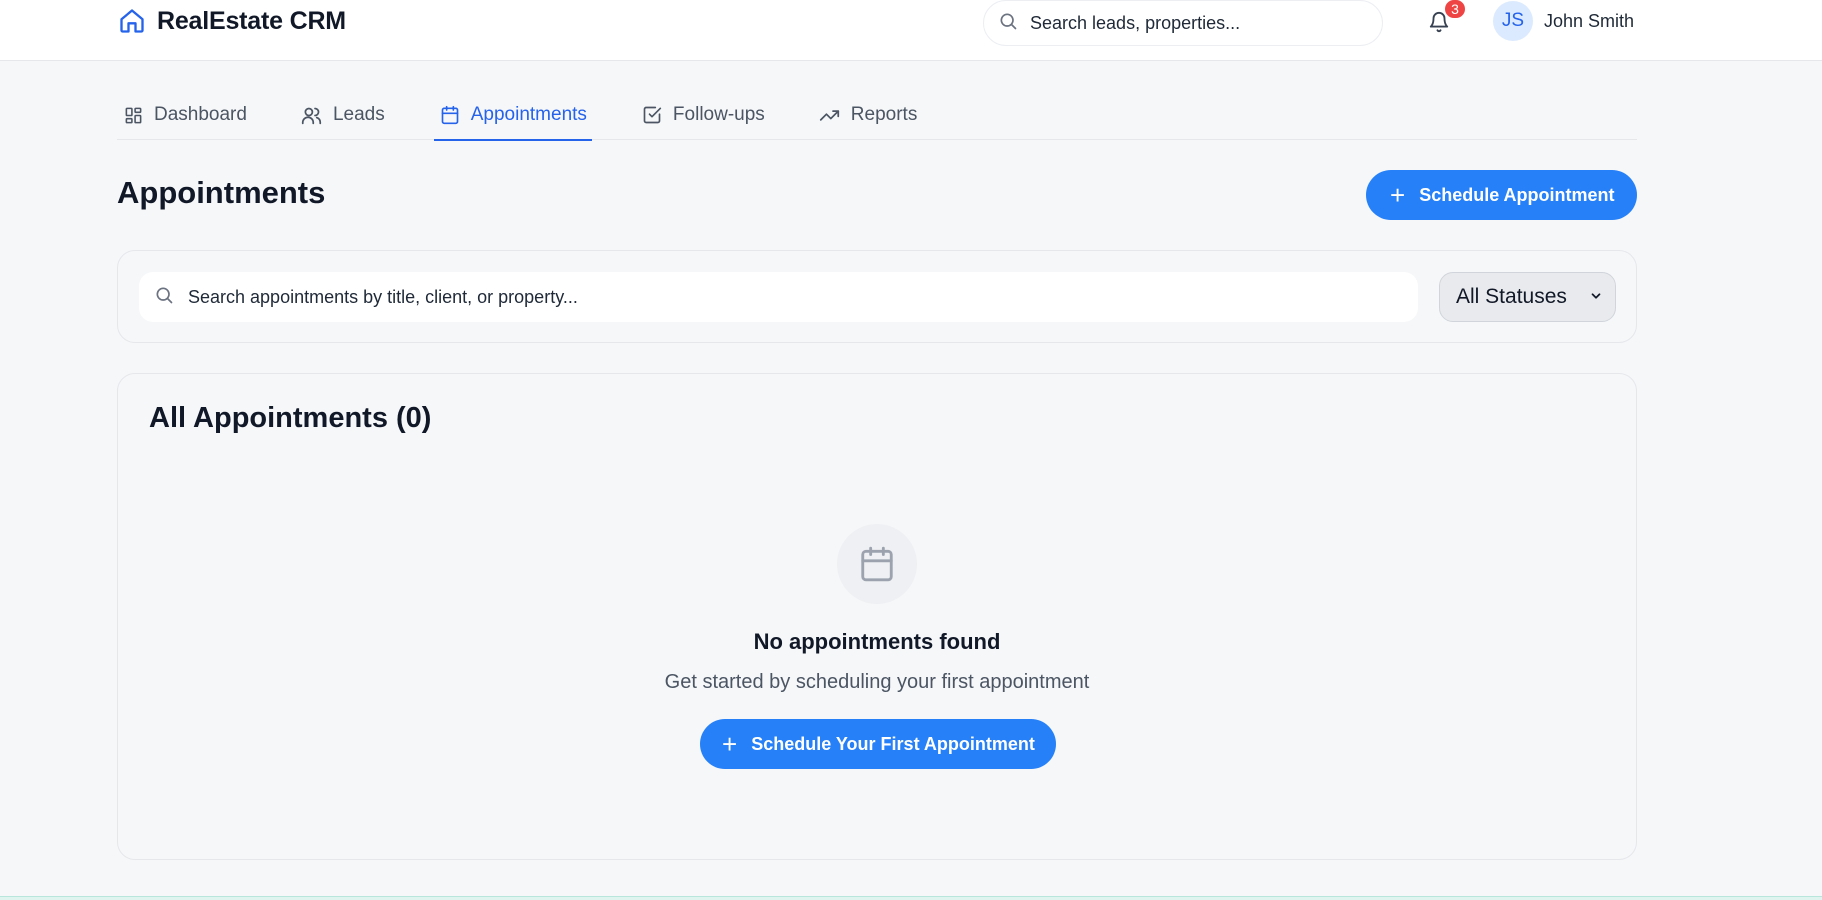  I want to click on page-title: Appointments, so click(221, 192).